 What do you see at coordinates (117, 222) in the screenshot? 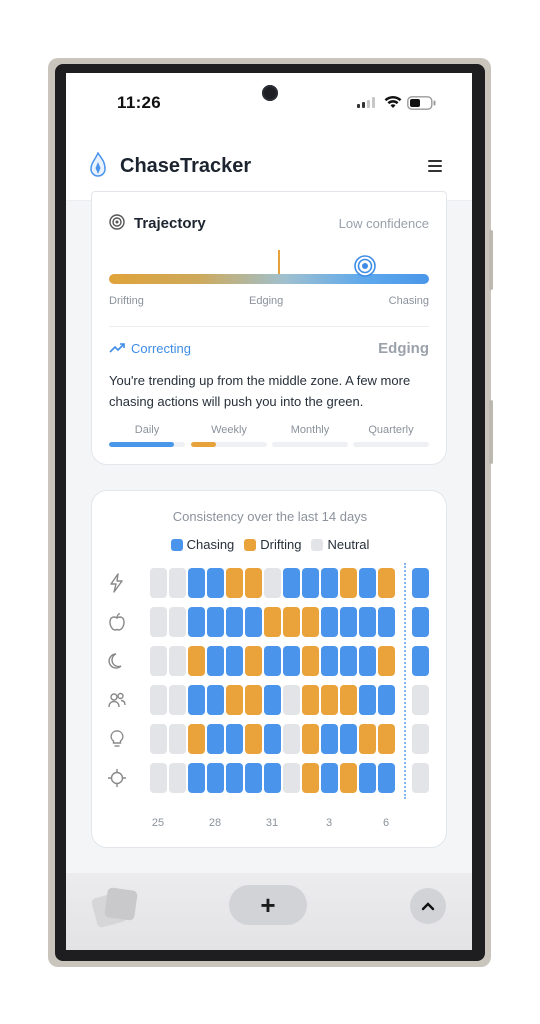
I see `target-icon` at bounding box center [117, 222].